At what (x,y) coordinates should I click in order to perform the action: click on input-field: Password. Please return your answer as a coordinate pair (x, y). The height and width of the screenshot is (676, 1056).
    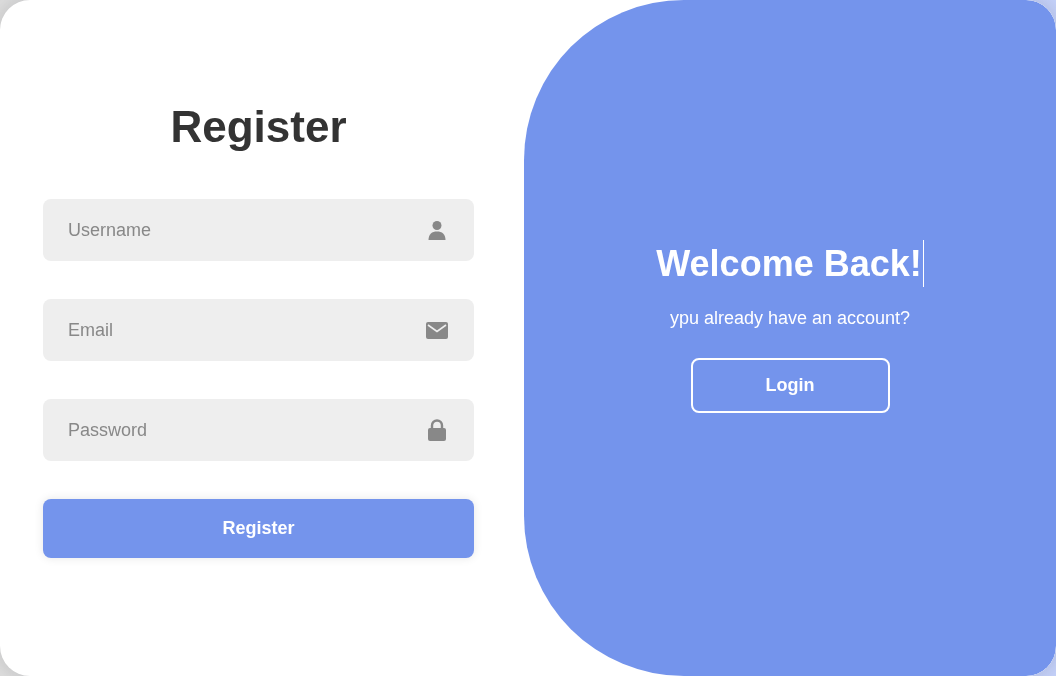
    Looking at the image, I should click on (258, 430).